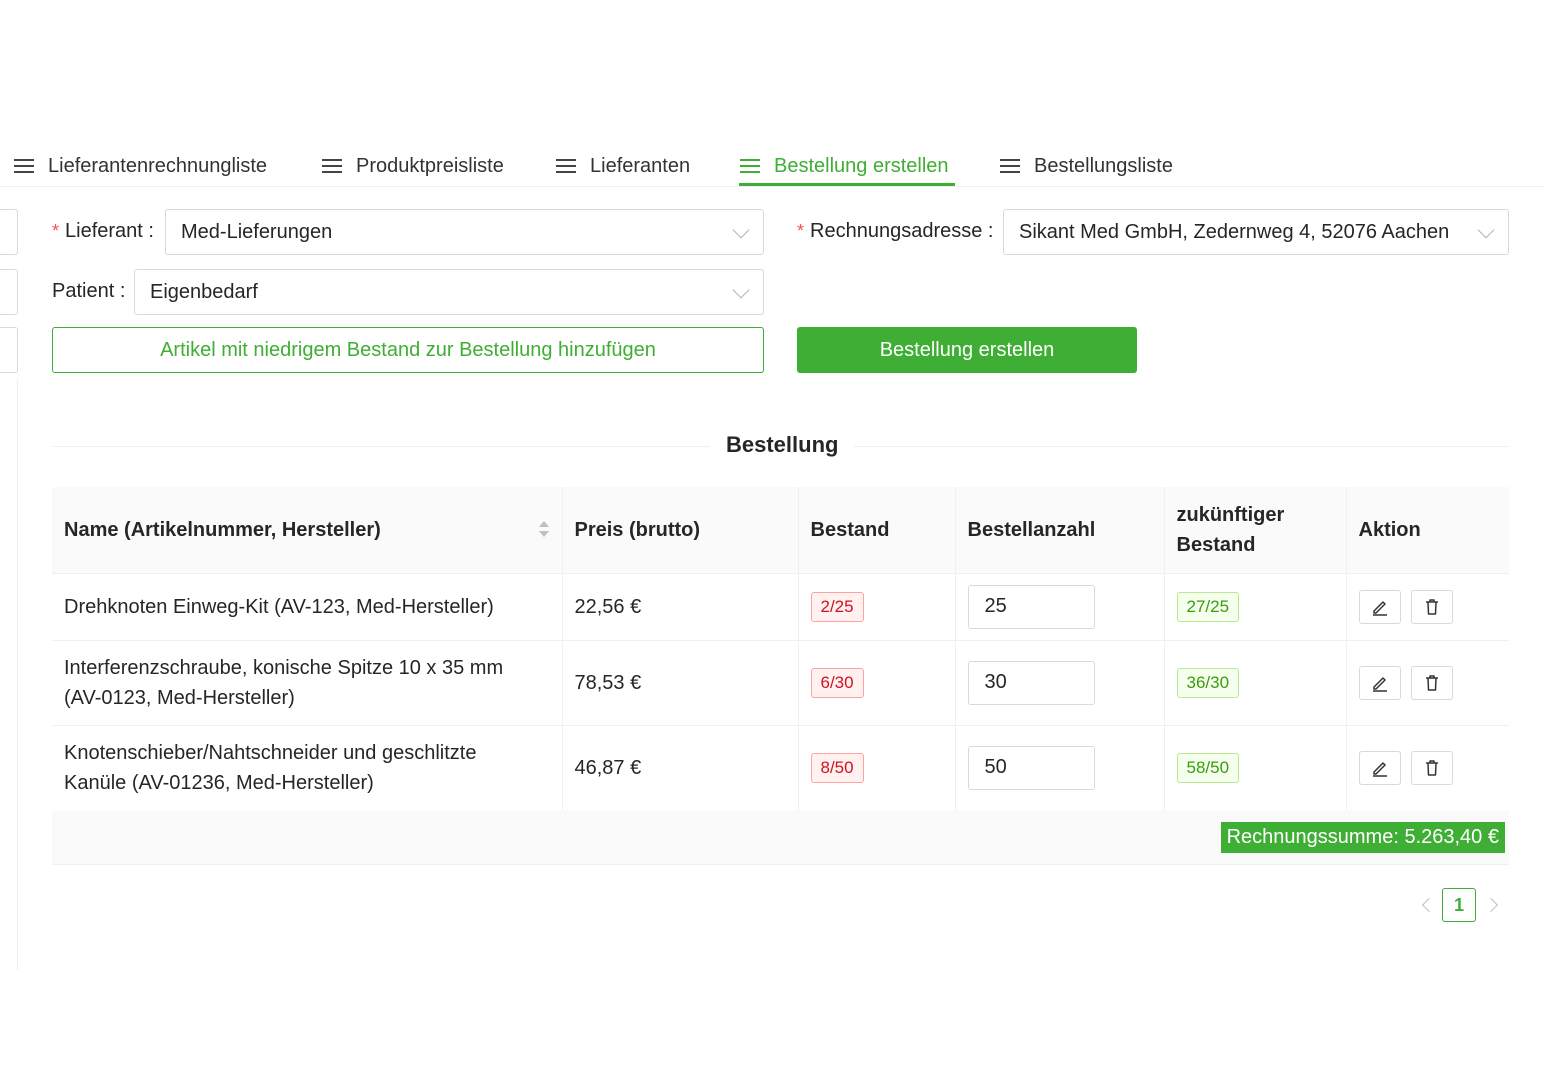  What do you see at coordinates (430, 165) in the screenshot?
I see `tab-label: Produktpreisliste` at bounding box center [430, 165].